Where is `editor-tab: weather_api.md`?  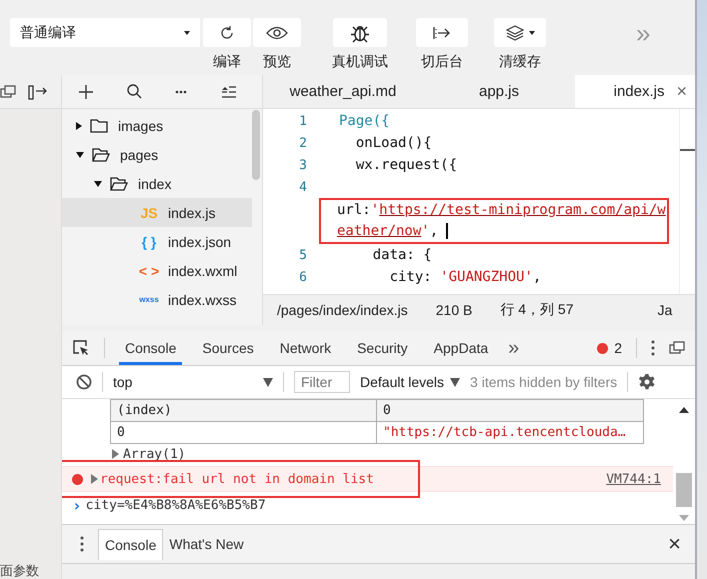
editor-tab: weather_api.md is located at coordinates (343, 91).